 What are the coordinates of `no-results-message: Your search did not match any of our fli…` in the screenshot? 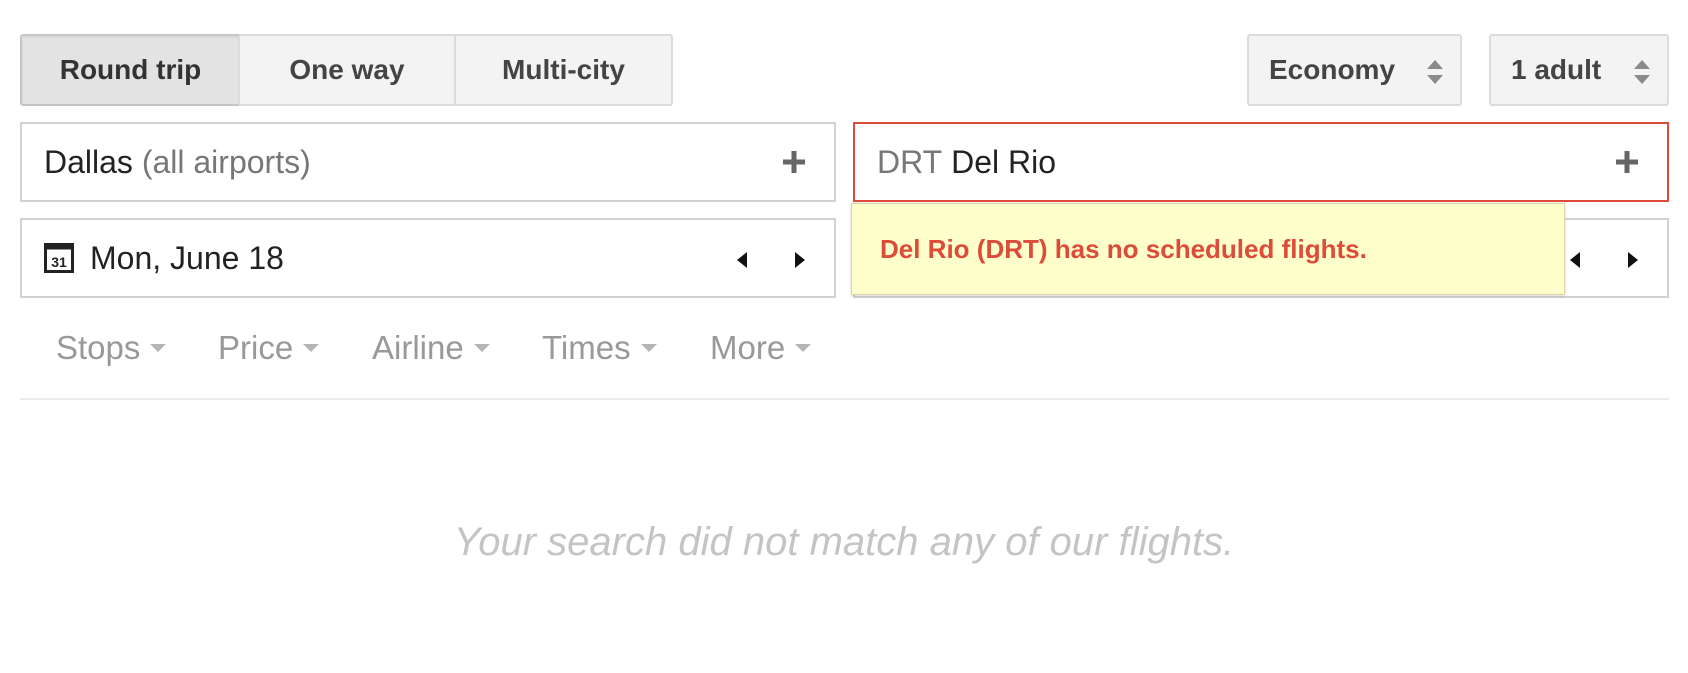 It's located at (844, 542).